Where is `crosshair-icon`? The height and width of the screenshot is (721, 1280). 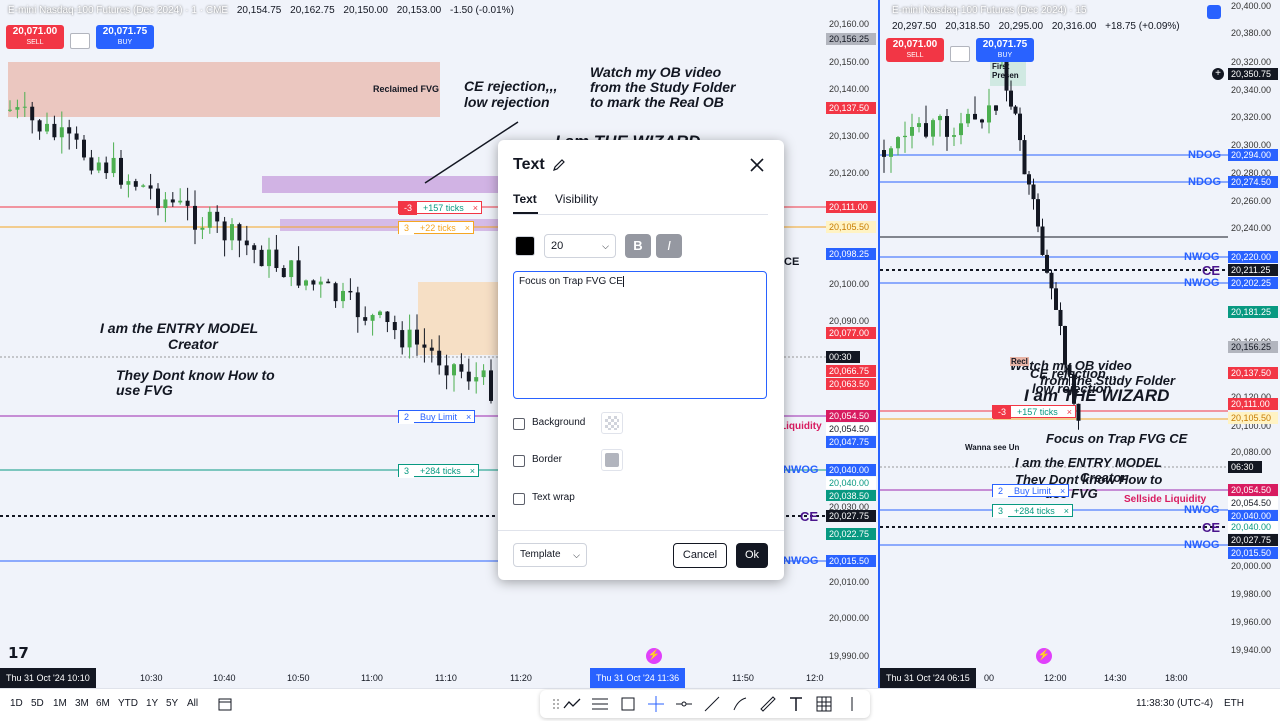 crosshair-icon is located at coordinates (656, 704).